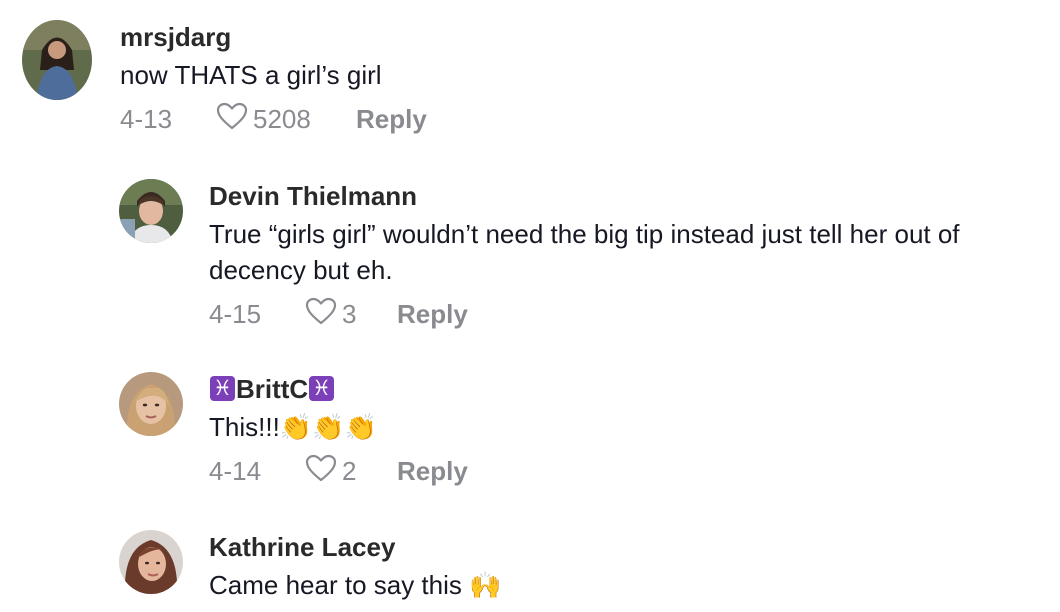 This screenshot has height=612, width=1060. What do you see at coordinates (586, 119) in the screenshot?
I see `comment-meta: 4-13 5208 Reply` at bounding box center [586, 119].